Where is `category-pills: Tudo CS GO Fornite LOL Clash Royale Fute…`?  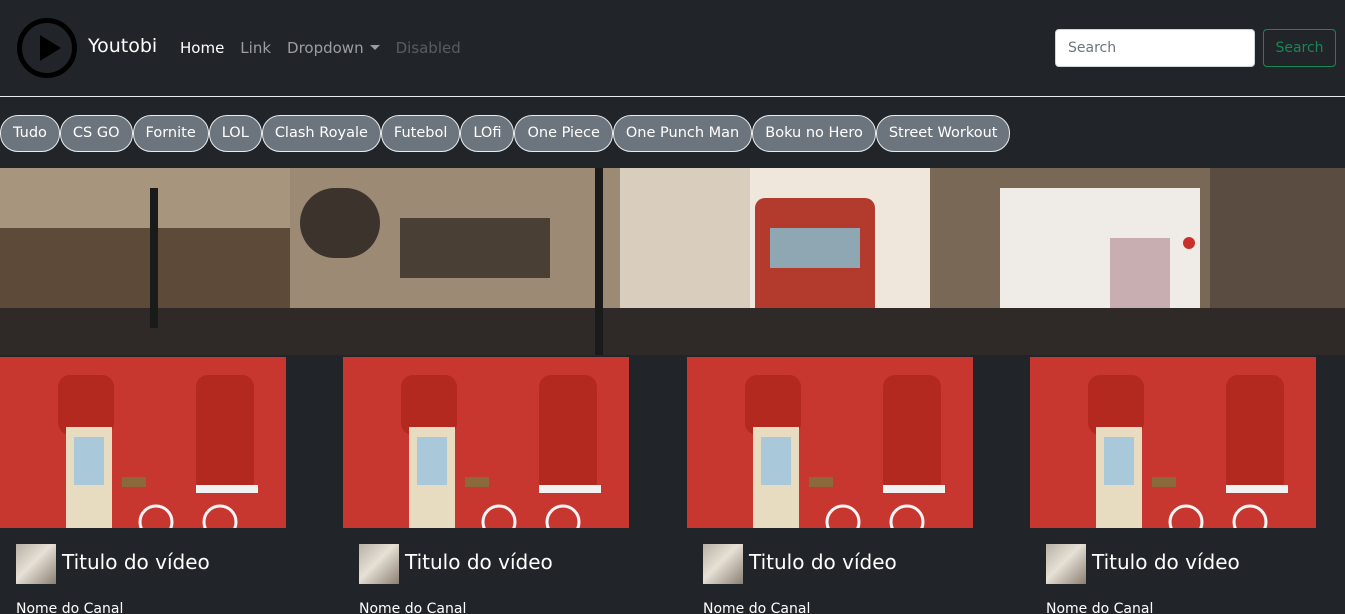 category-pills: Tudo CS GO Fornite LOL Clash Royale Fute… is located at coordinates (505, 133).